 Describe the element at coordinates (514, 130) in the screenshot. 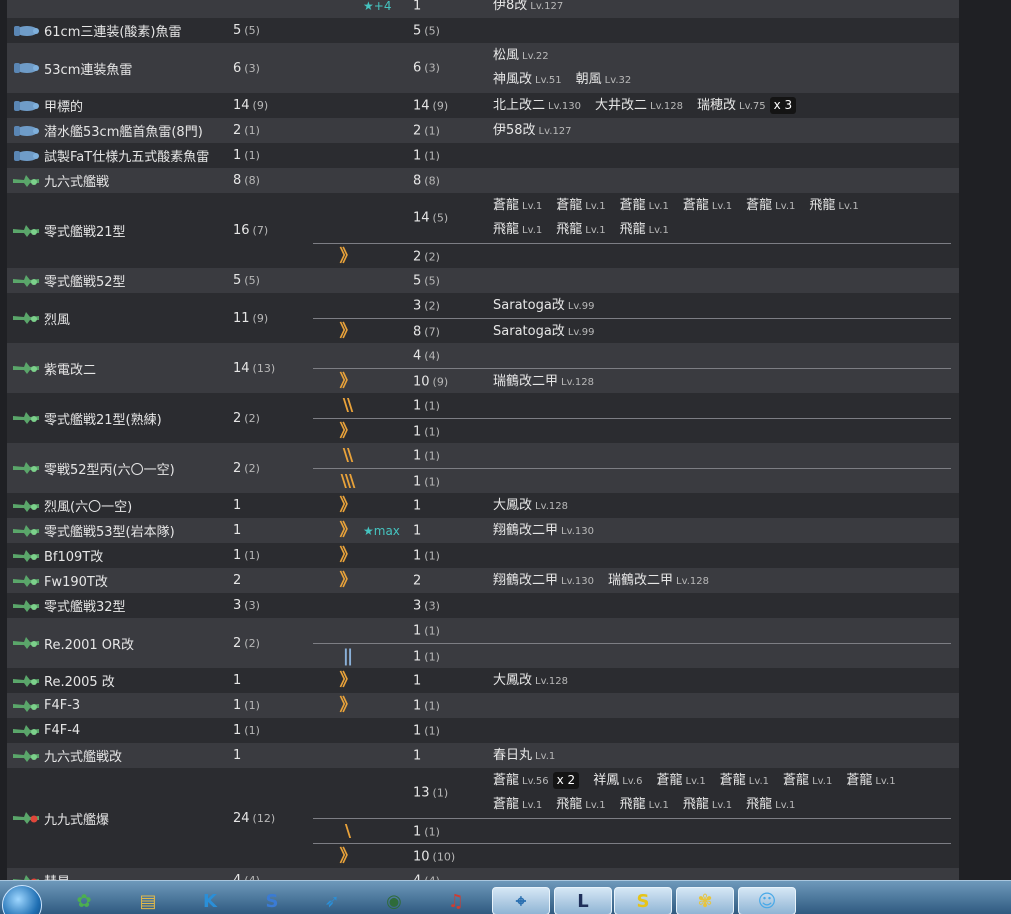

I see `ship-name: 伊58改` at that location.